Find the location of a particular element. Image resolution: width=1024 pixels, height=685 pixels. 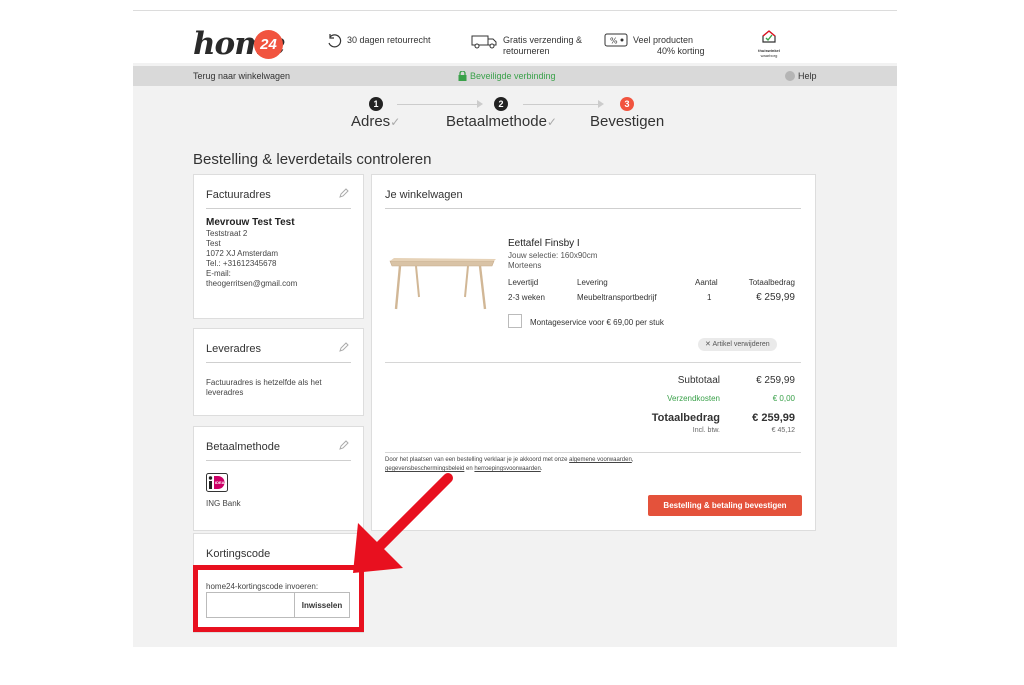

line-total-value: € 259,99 is located at coordinates (775, 297).